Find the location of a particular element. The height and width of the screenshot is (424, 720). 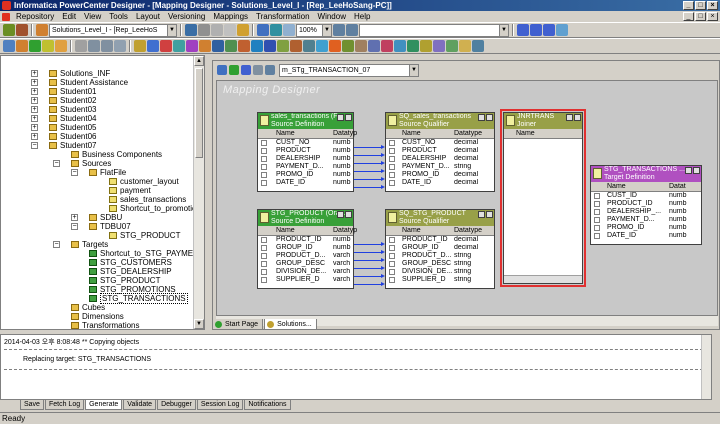

tab-generate: Generate is located at coordinates (104, 405).